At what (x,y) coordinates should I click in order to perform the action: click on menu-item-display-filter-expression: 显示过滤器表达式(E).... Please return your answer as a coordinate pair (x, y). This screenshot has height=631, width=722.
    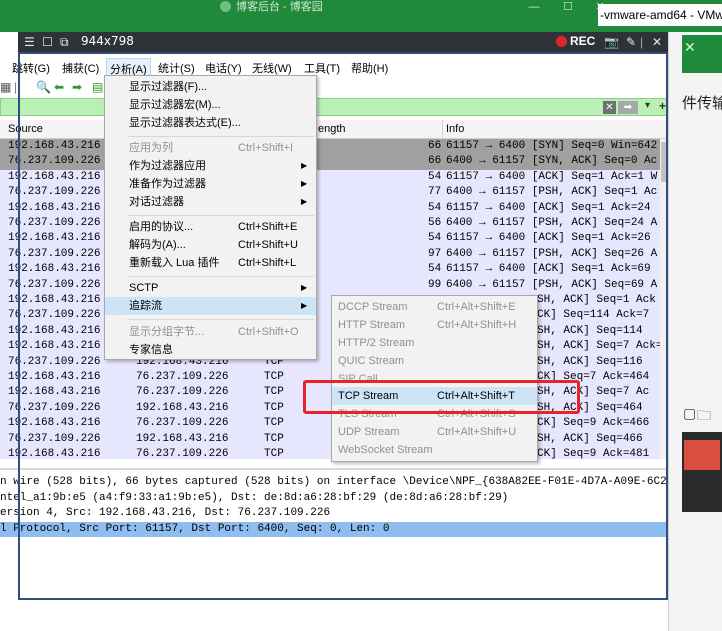
    Looking at the image, I should click on (210, 123).